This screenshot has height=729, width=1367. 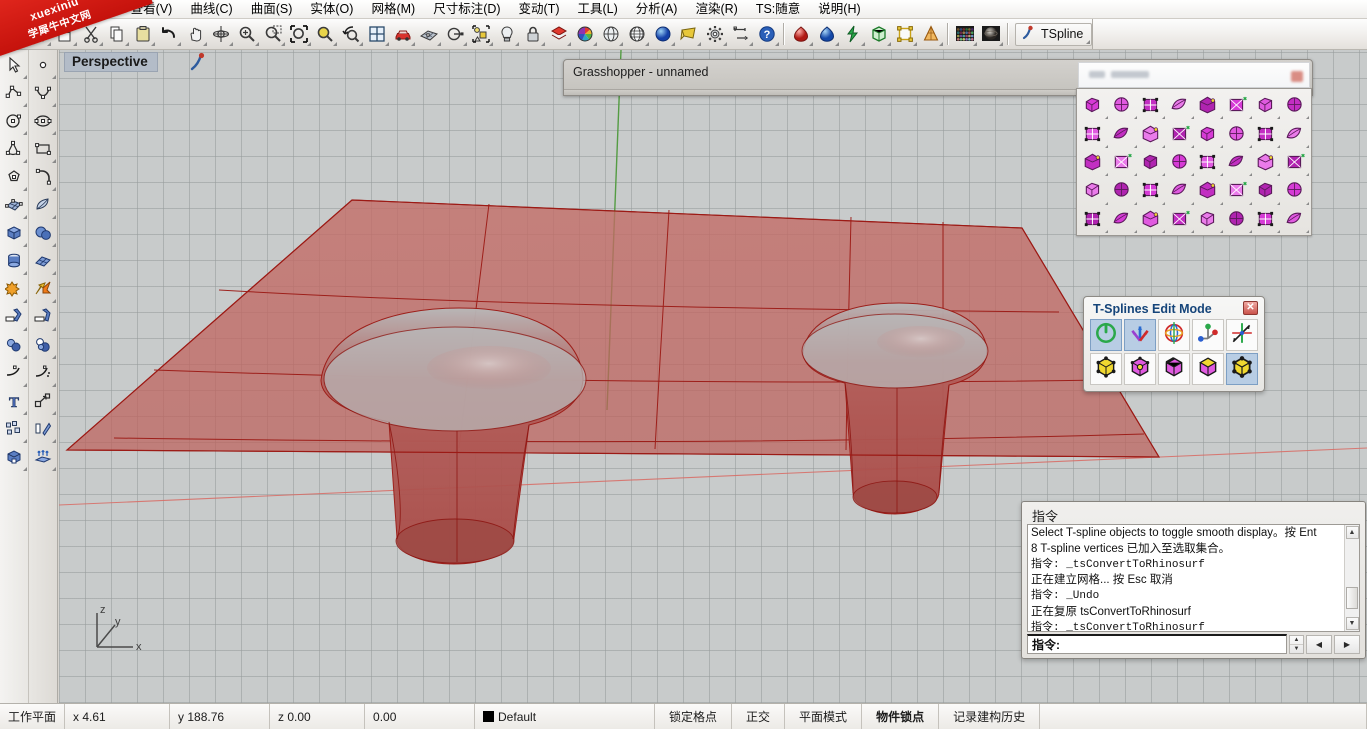 What do you see at coordinates (827, 34) in the screenshot?
I see `tspline-primitive-blue-button` at bounding box center [827, 34].